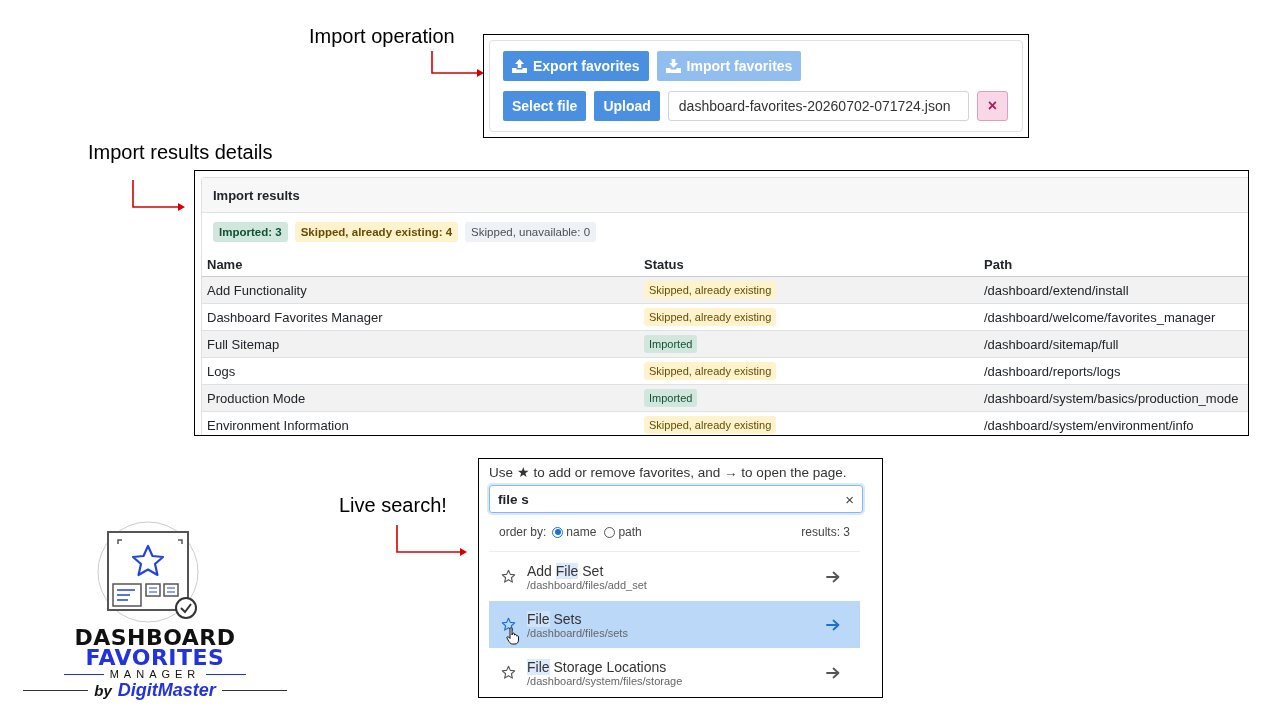 Image resolution: width=1280 pixels, height=720 pixels. What do you see at coordinates (1113, 398) in the screenshot?
I see `table-cell: /dashboard/system/basics/production_mode` at bounding box center [1113, 398].